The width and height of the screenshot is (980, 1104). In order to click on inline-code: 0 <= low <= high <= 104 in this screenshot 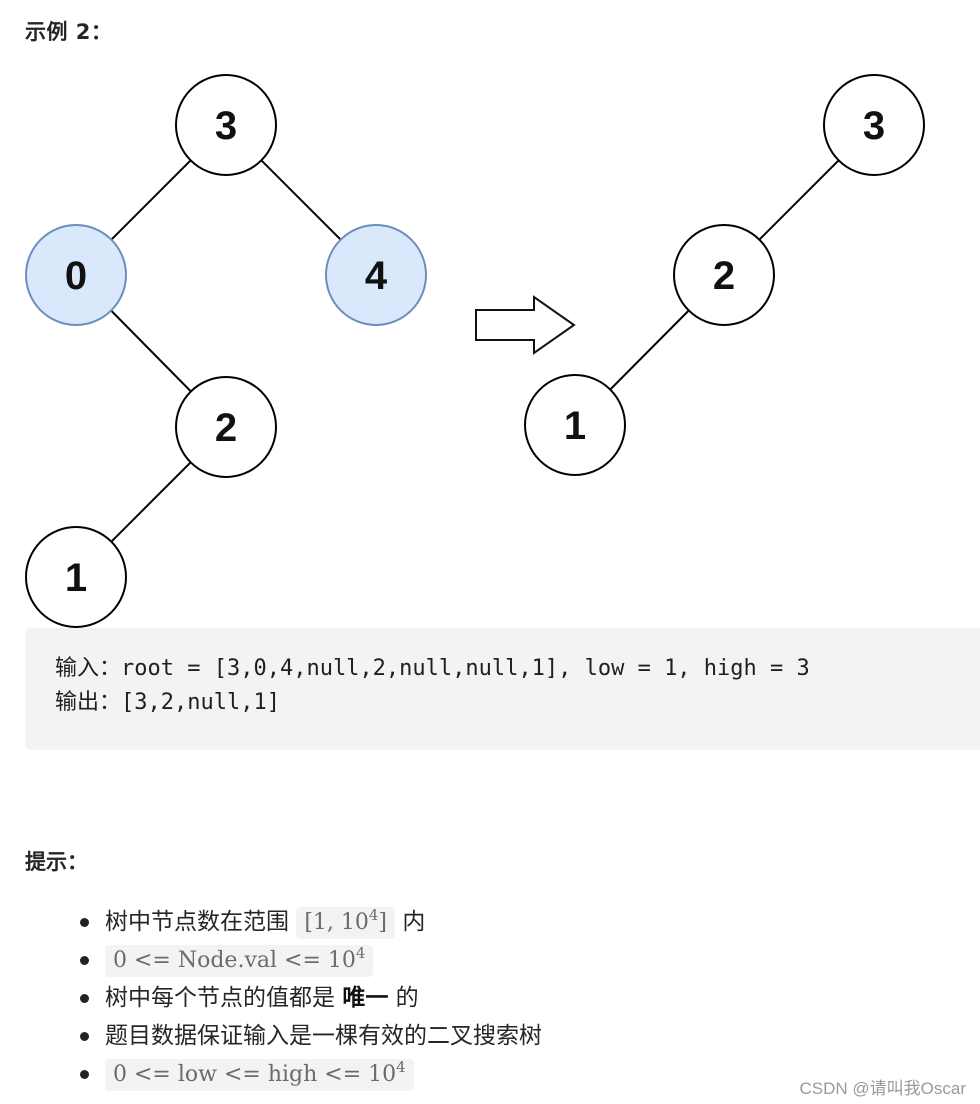, I will do `click(259, 1074)`.